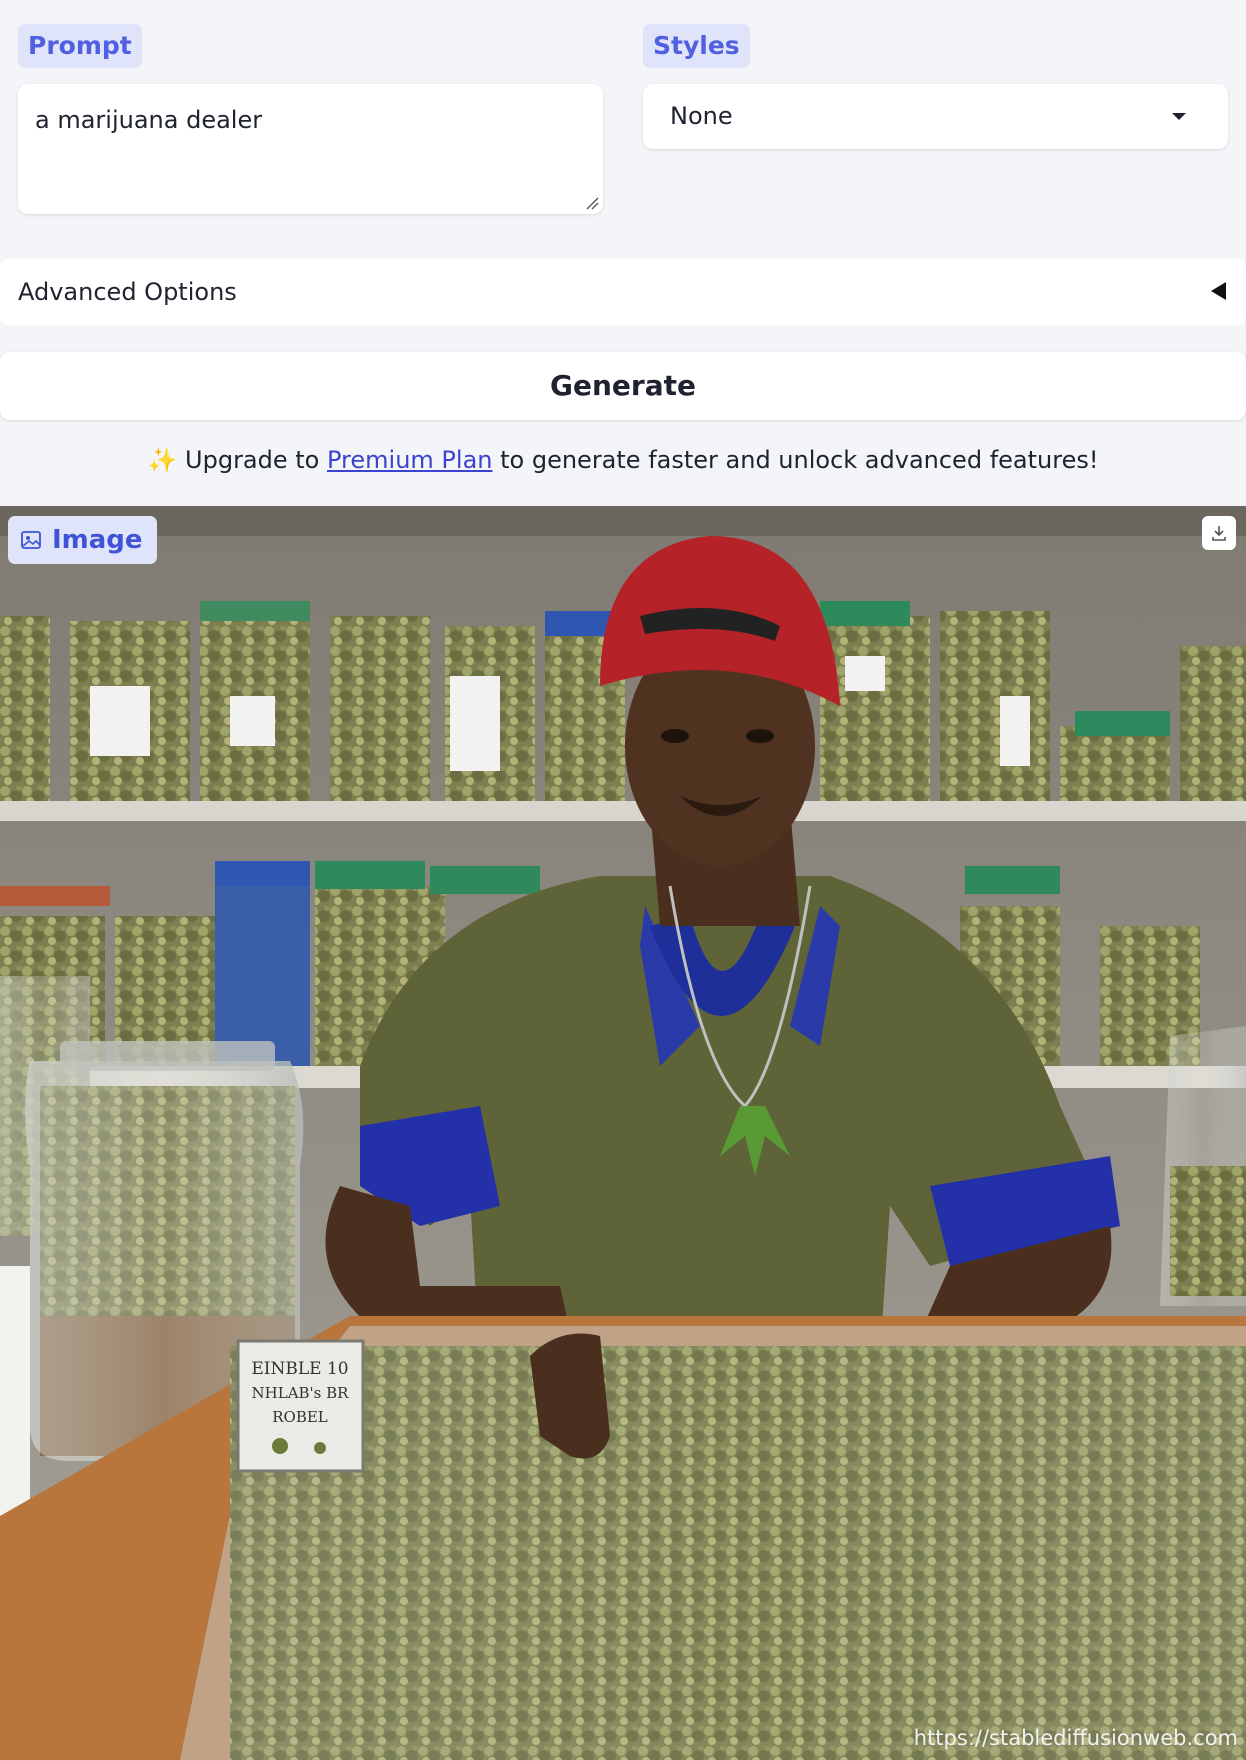 The image size is (1246, 1760). Describe the element at coordinates (409, 460) in the screenshot. I see `premium-plan-link: Premium Plan` at that location.